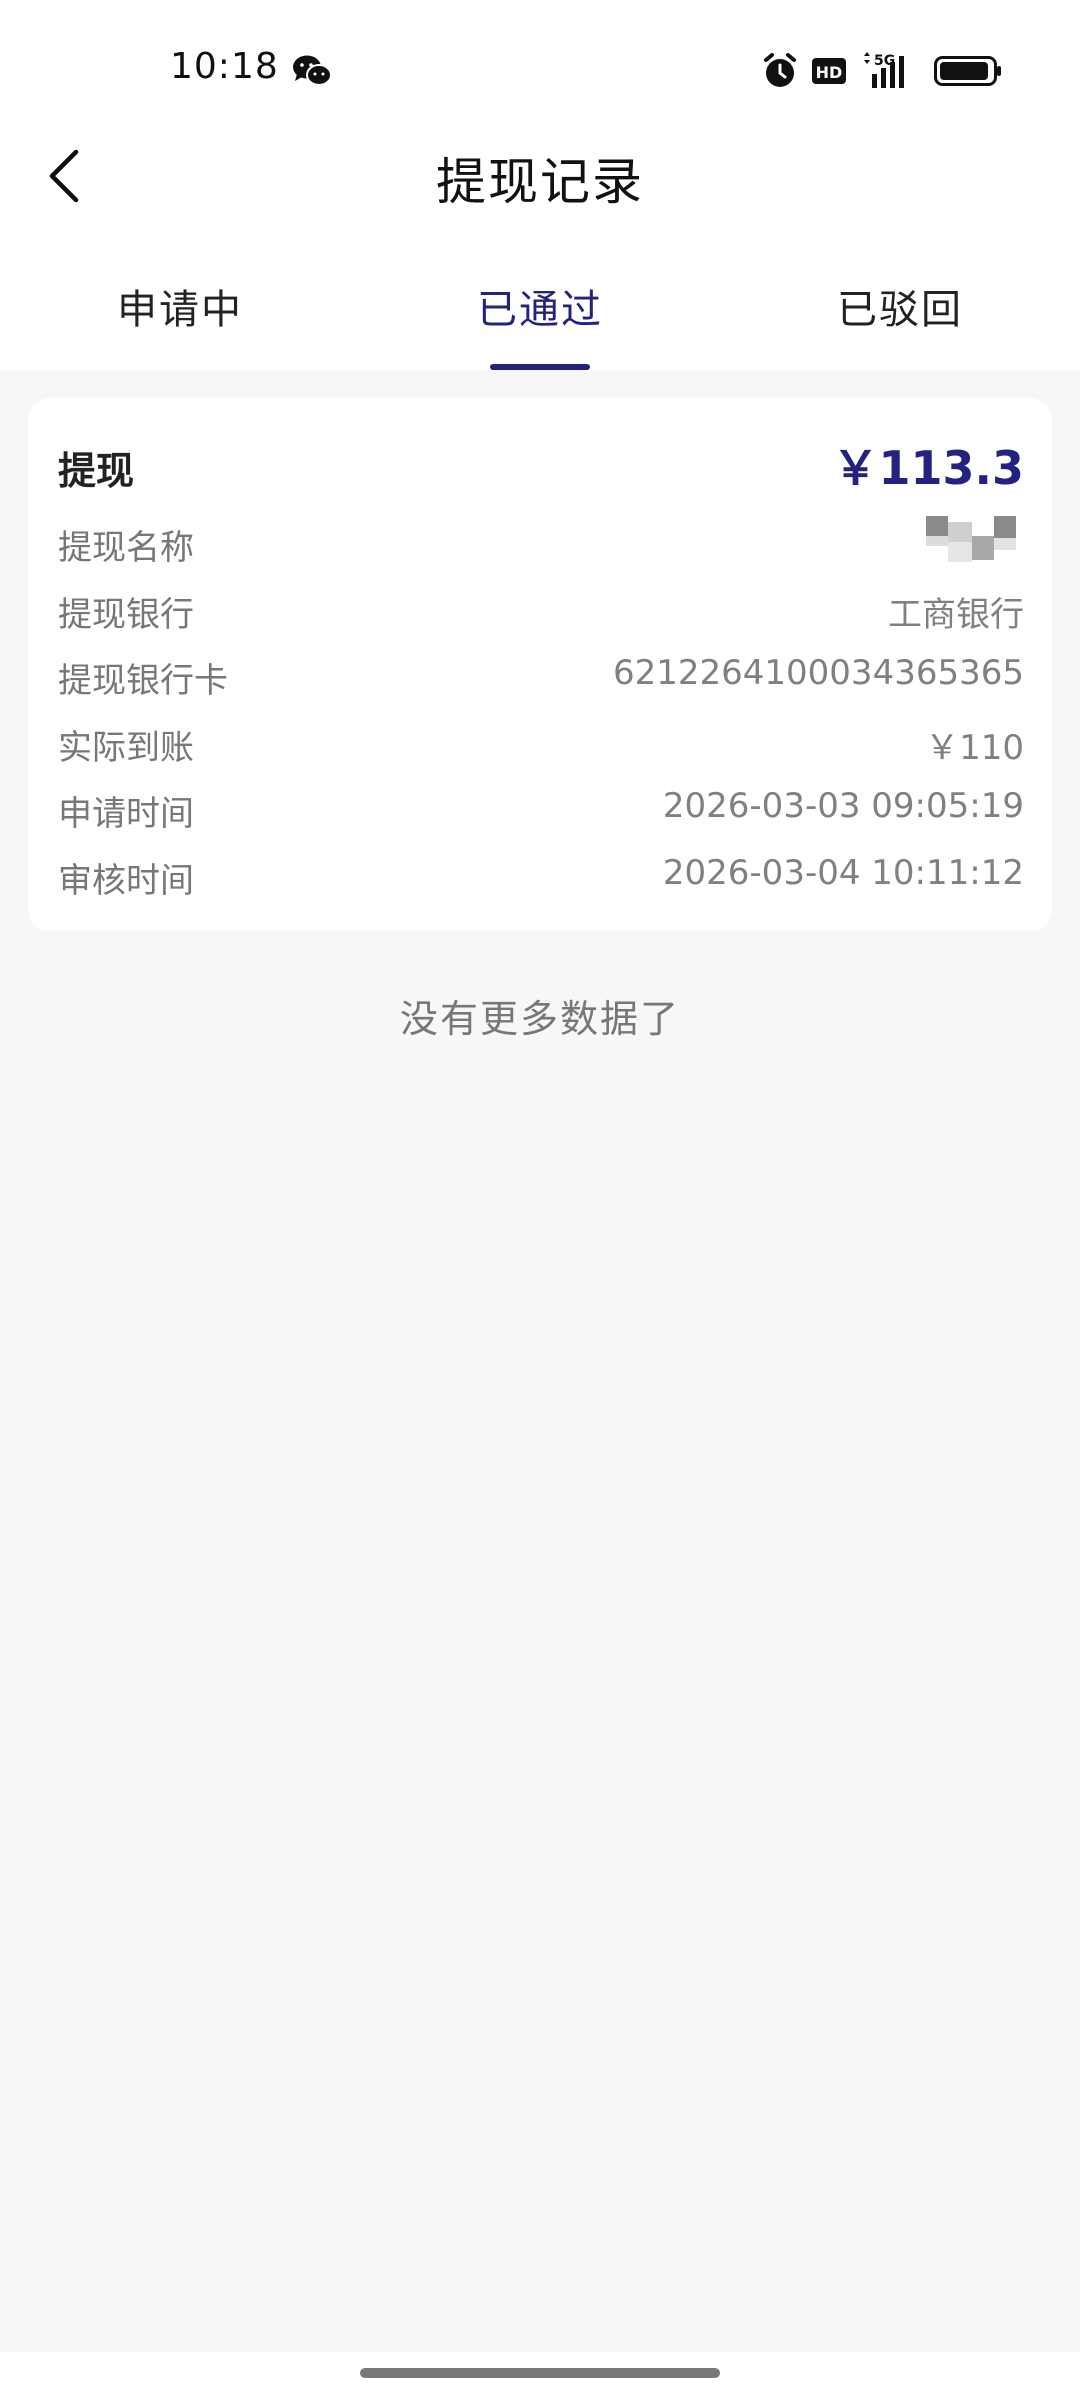 This screenshot has height=2400, width=1080. What do you see at coordinates (971, 539) in the screenshot?
I see `redacted-name-mosaic` at bounding box center [971, 539].